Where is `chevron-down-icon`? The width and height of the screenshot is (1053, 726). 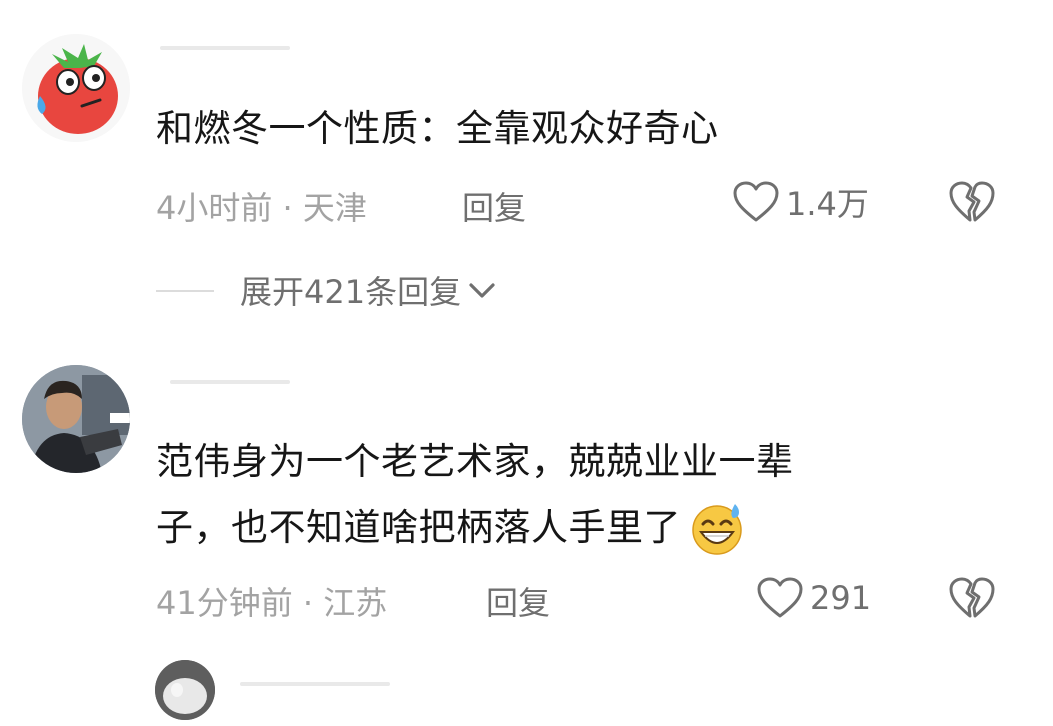 chevron-down-icon is located at coordinates (482, 290).